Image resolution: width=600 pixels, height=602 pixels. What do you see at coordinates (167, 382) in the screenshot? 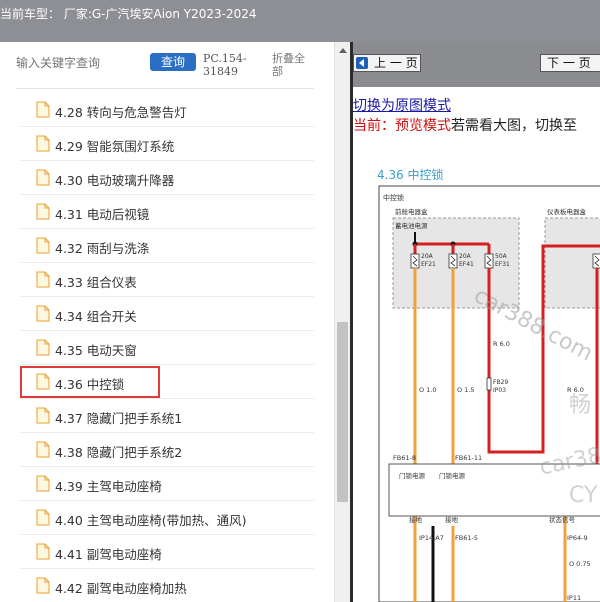
I see `tree-item: 4.36 中控锁` at bounding box center [167, 382].